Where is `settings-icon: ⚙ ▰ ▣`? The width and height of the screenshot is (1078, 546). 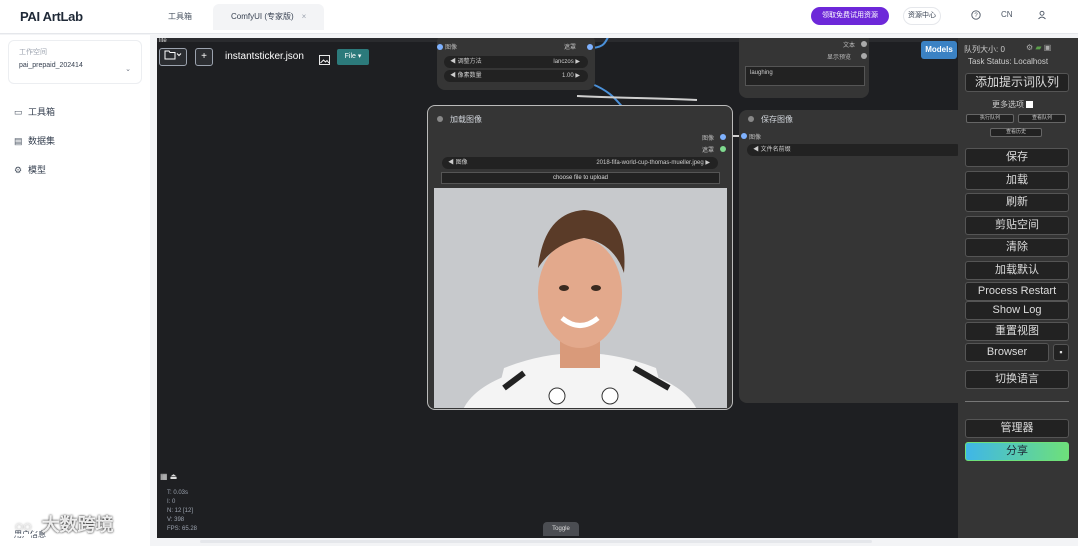
settings-icon: ⚙ ▰ ▣ is located at coordinates (1038, 47).